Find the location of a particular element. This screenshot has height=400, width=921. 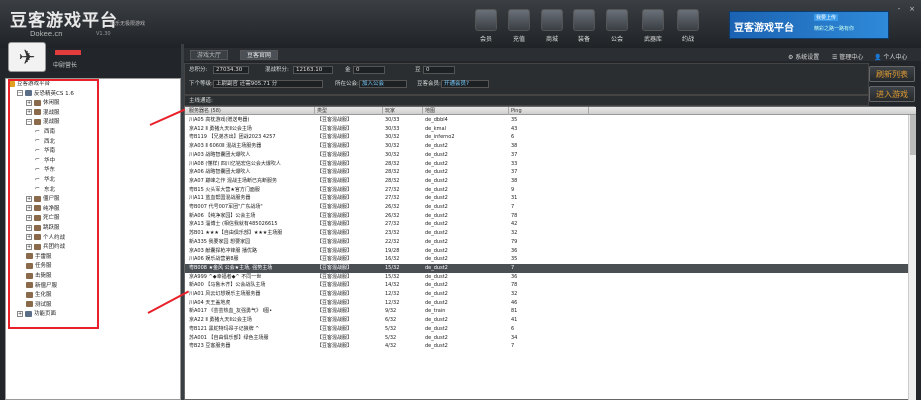

topnav-challenge: 约战 is located at coordinates (688, 28).